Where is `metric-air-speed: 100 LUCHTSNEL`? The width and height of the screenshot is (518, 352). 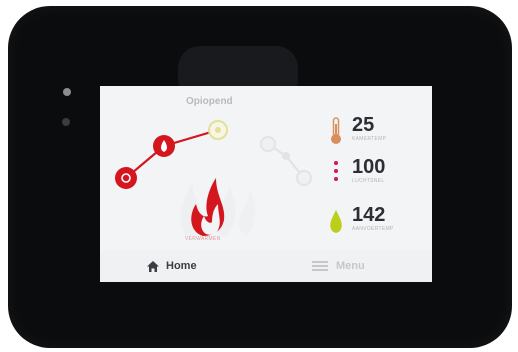 metric-air-speed: 100 LUCHTSNEL is located at coordinates (378, 174).